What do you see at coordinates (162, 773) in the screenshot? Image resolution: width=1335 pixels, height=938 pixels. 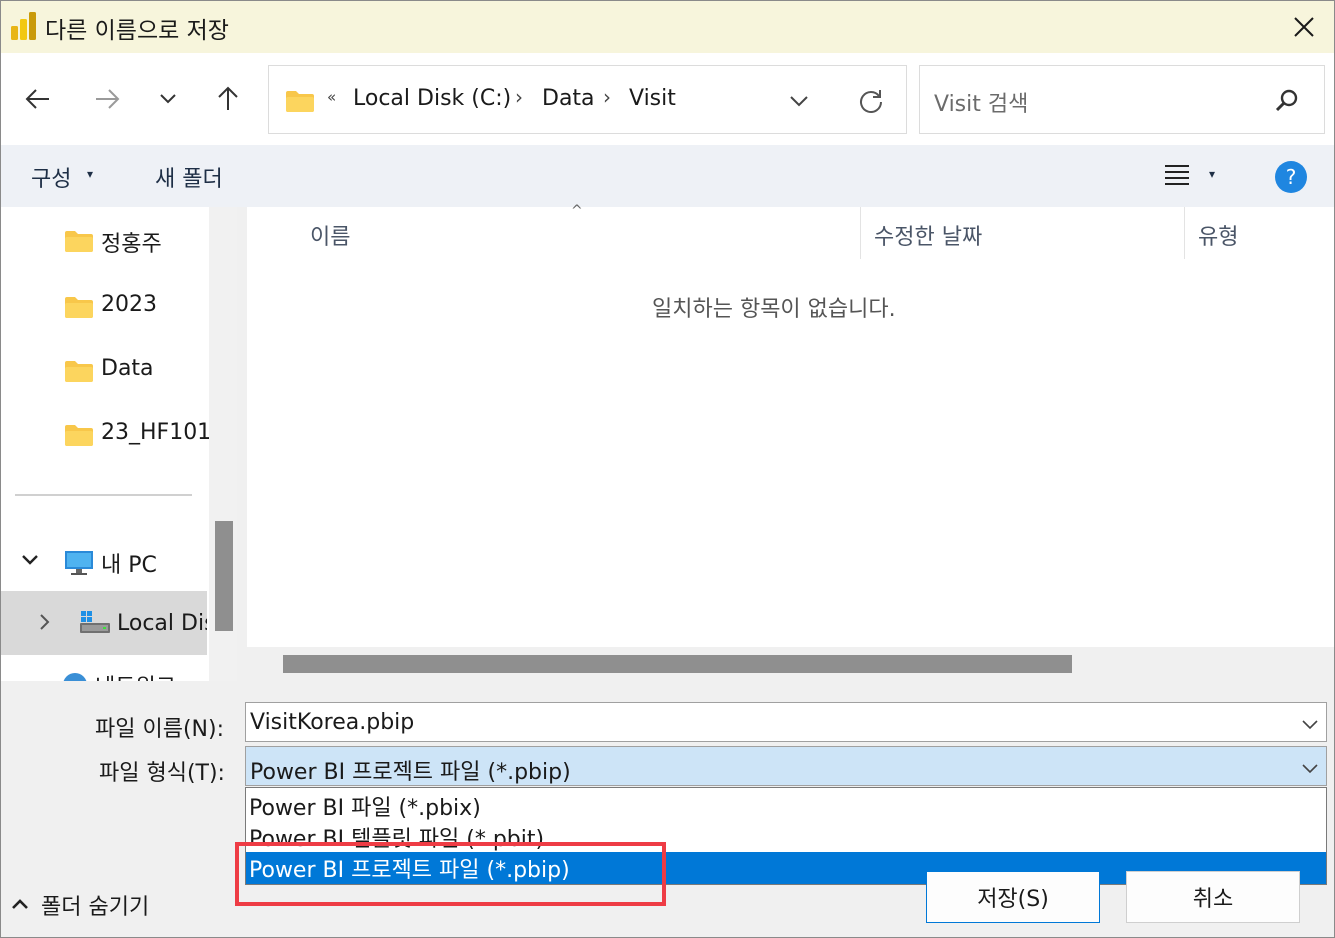 I see `filetype-label: 파일 형식(T):` at bounding box center [162, 773].